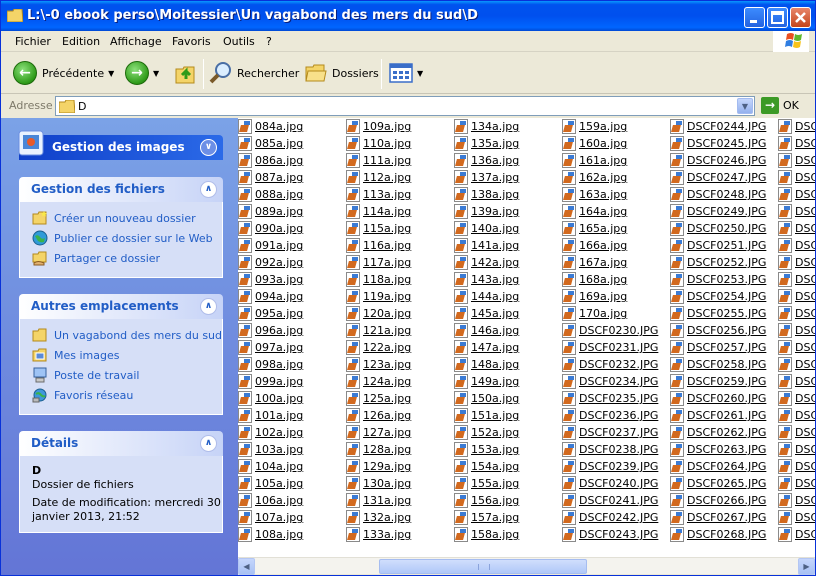 This screenshot has width=816, height=576. I want to click on file-item: 151a.jpg, so click(486, 415).